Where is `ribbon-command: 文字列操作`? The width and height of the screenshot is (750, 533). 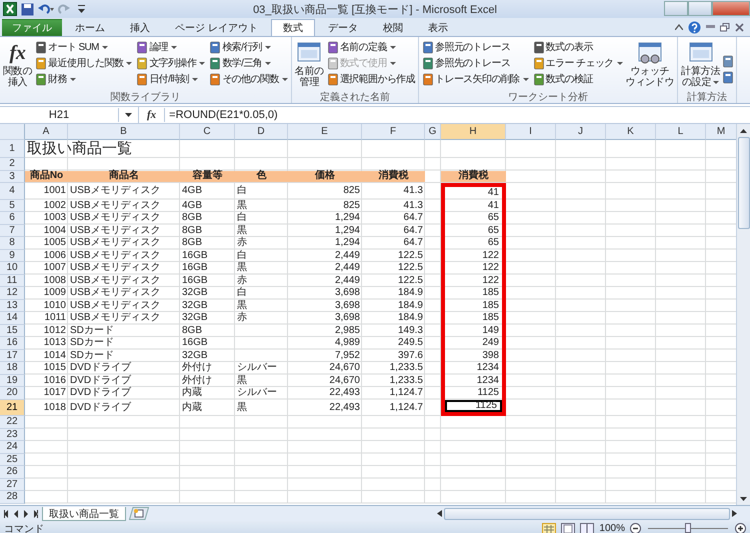 ribbon-command: 文字列操作 is located at coordinates (170, 63).